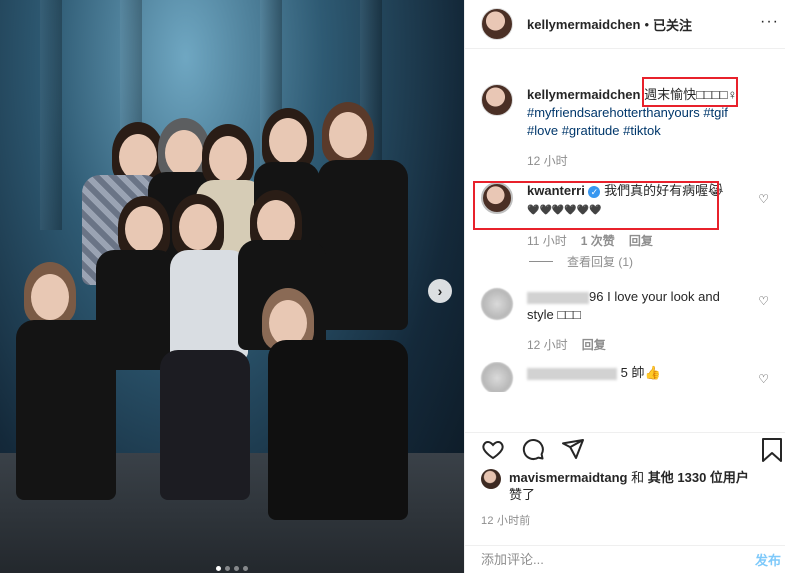 Image resolution: width=785 pixels, height=573 pixels. I want to click on author-avatar, so click(497, 24).